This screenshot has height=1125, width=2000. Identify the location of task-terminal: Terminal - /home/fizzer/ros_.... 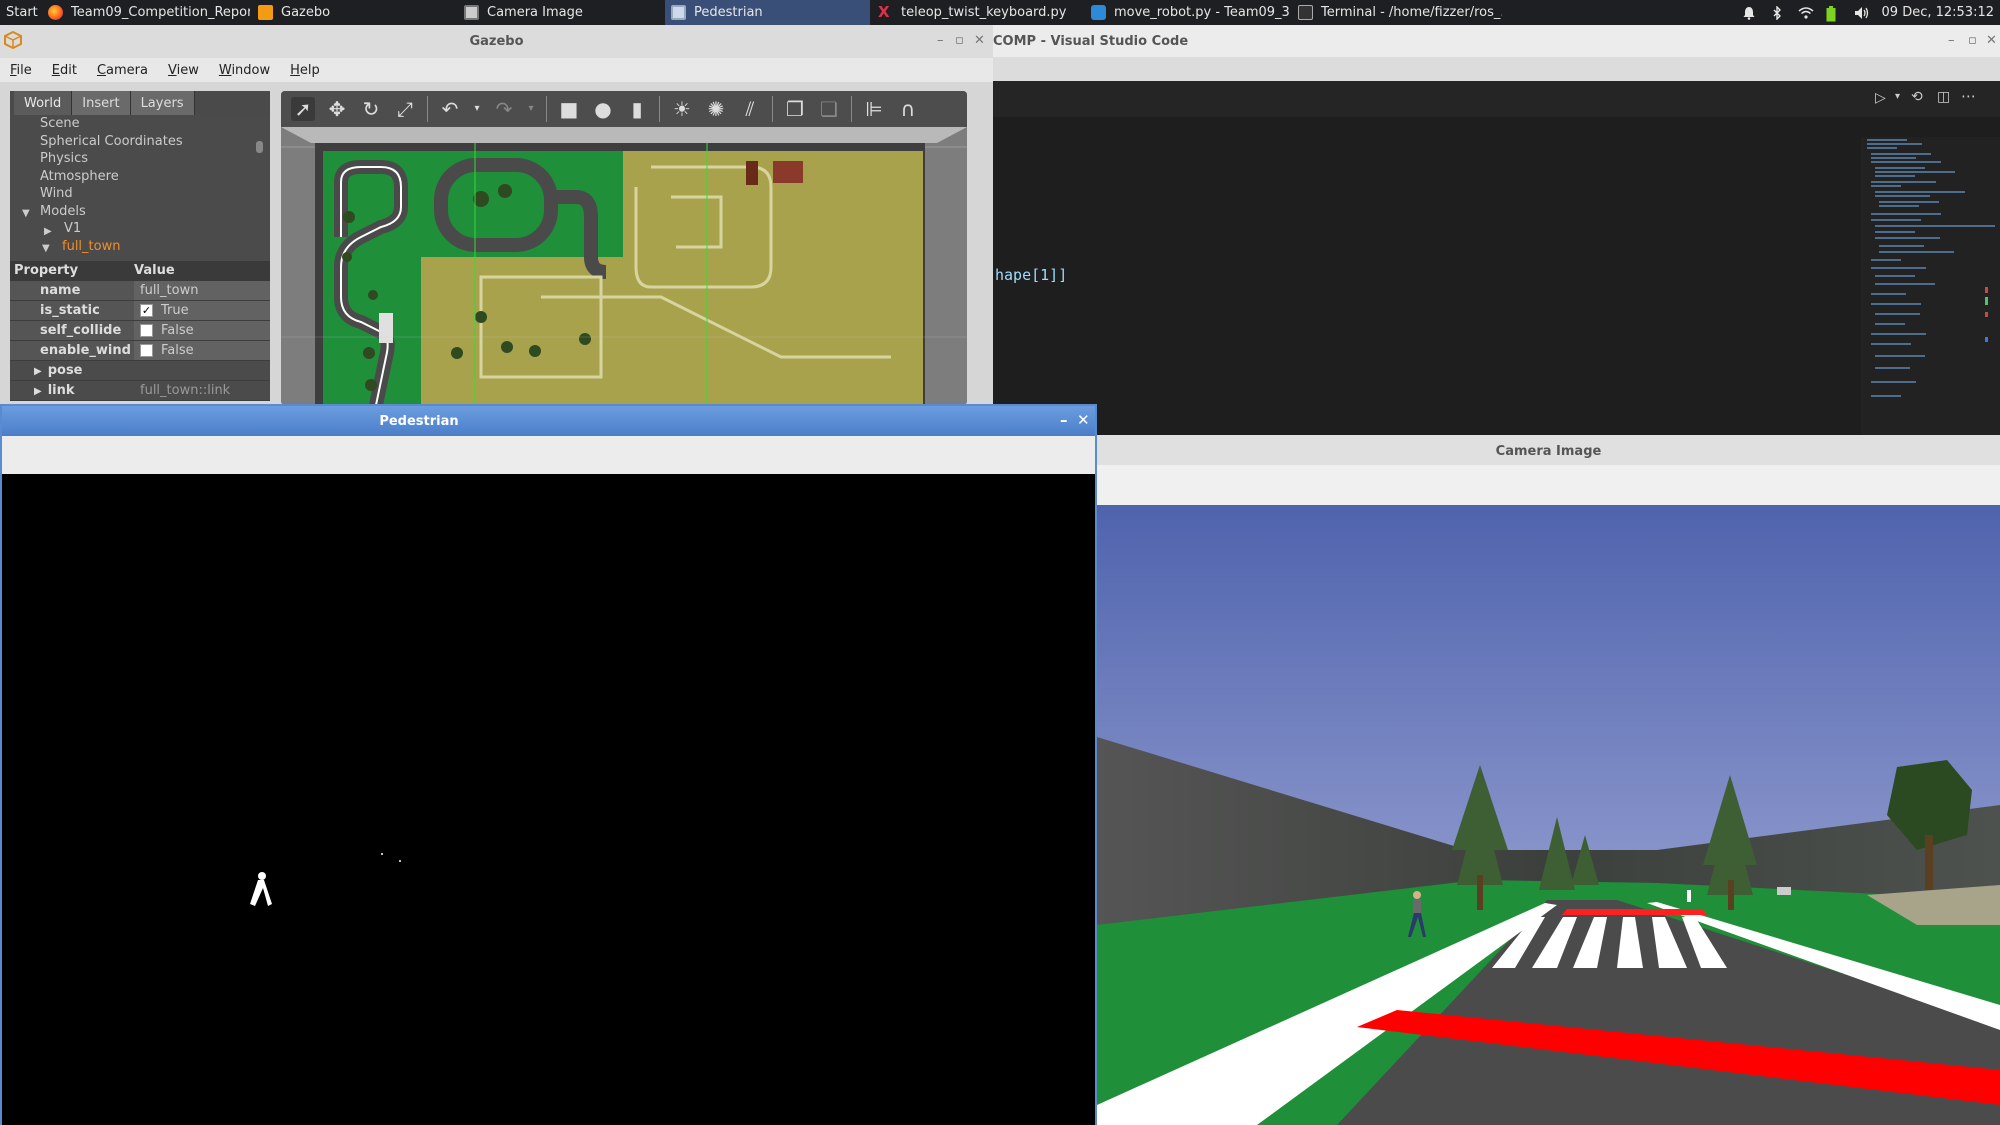
(1397, 12).